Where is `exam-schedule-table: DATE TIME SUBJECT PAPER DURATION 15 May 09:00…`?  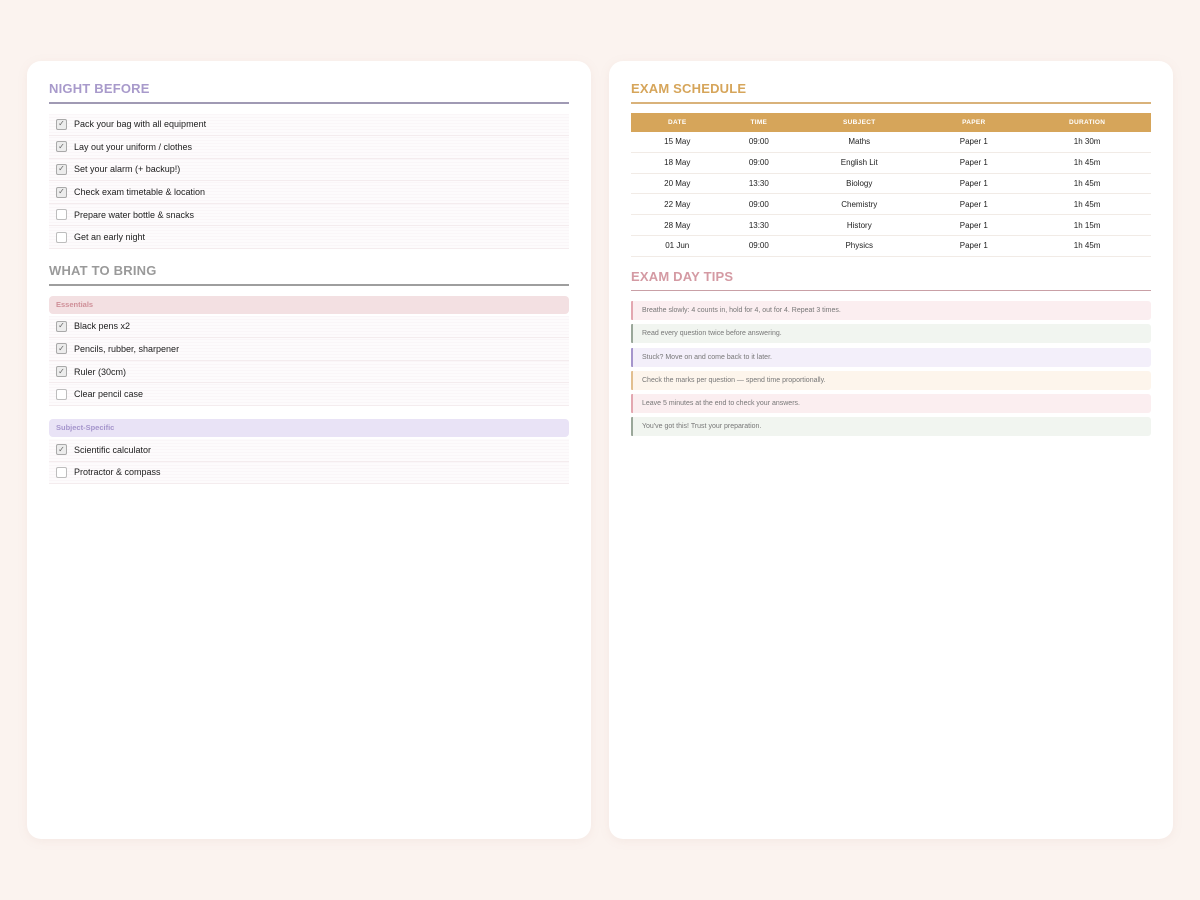 exam-schedule-table: DATE TIME SUBJECT PAPER DURATION 15 May 09:00… is located at coordinates (891, 184).